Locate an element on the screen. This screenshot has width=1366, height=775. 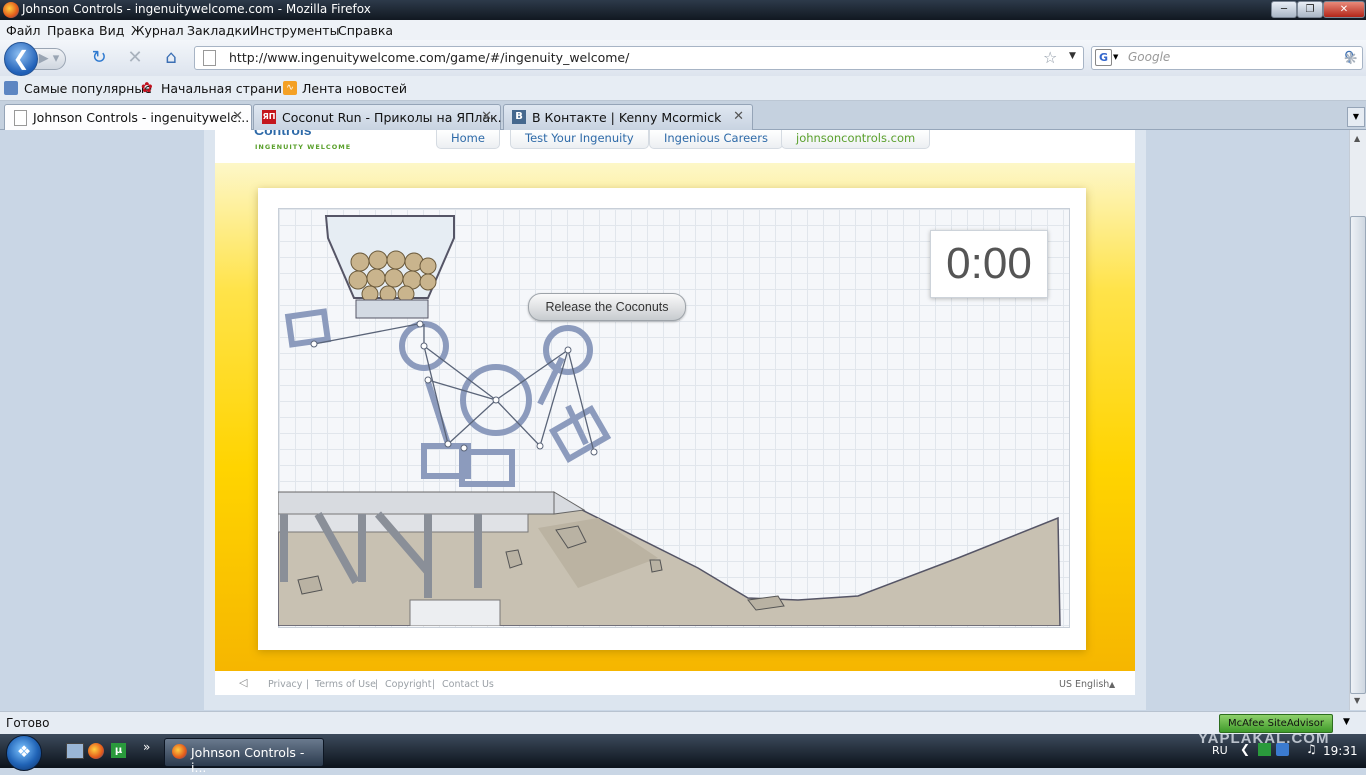
contraption is located at coordinates (448, 397).